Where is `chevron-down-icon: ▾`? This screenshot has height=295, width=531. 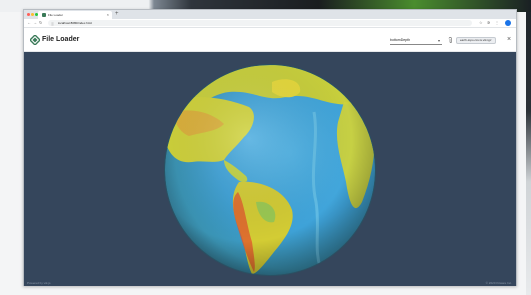
chevron-down-icon: ▾ is located at coordinates (438, 40).